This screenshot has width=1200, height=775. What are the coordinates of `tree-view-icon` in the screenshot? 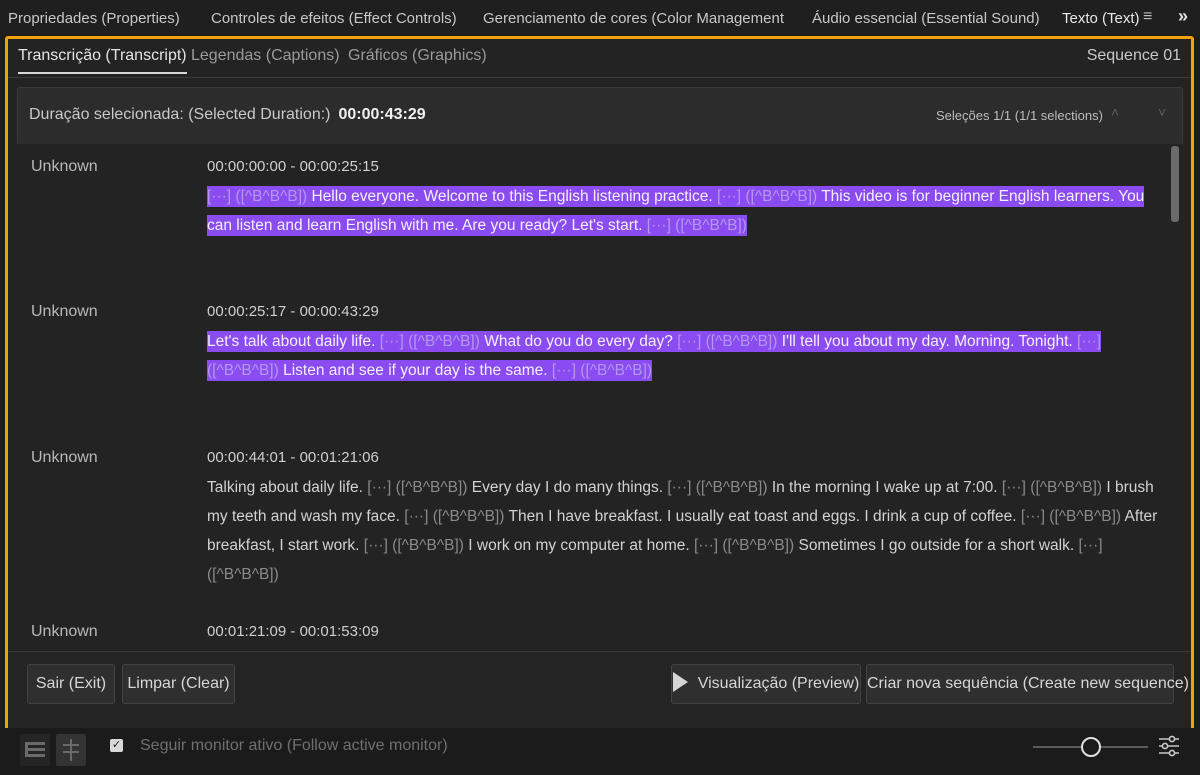 It's located at (71, 750).